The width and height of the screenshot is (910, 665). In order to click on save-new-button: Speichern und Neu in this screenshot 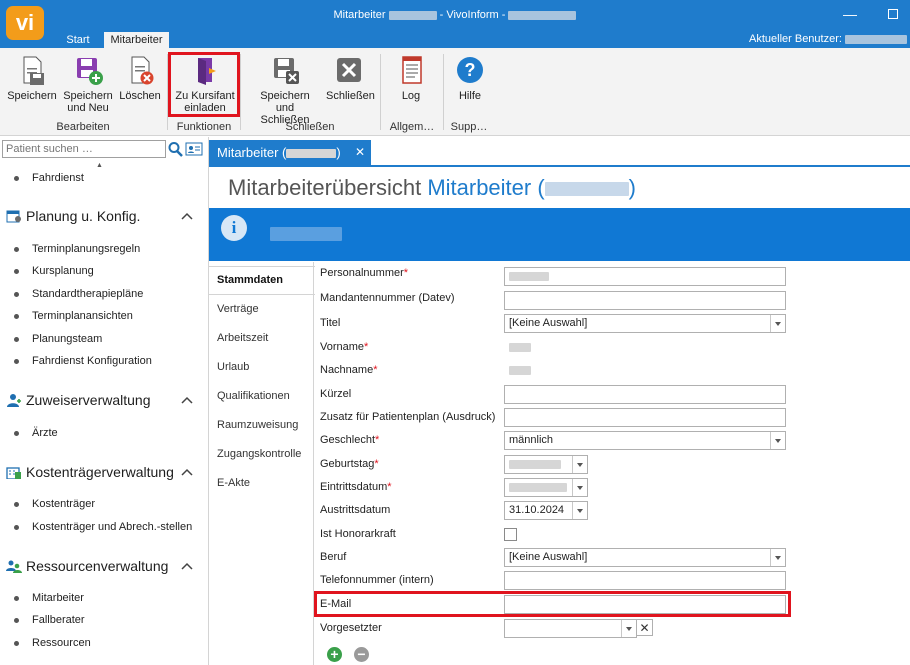, I will do `click(88, 84)`.